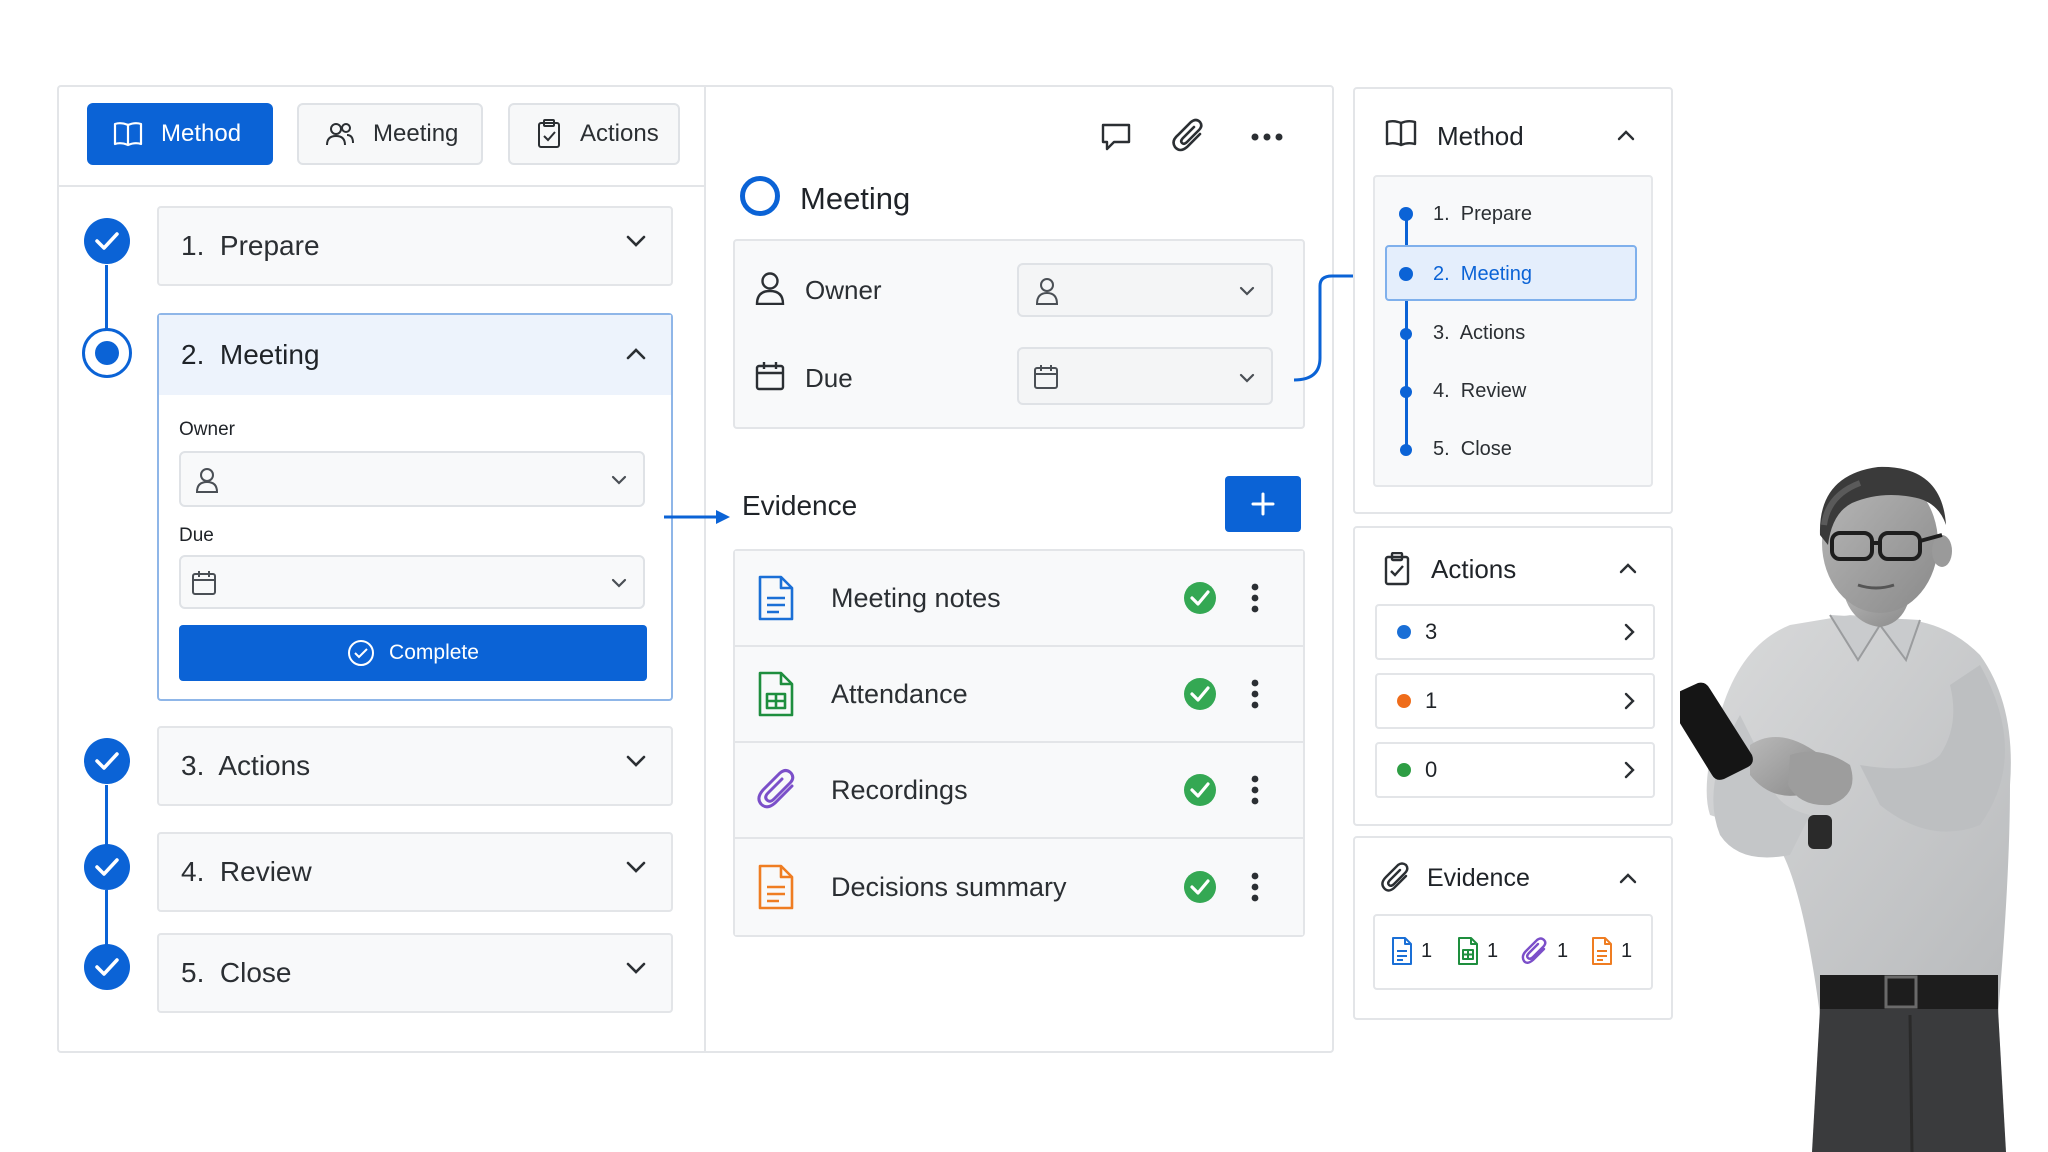 This screenshot has width=2048, height=1152. I want to click on method-step-meeting: 2. Meeting, so click(1482, 274).